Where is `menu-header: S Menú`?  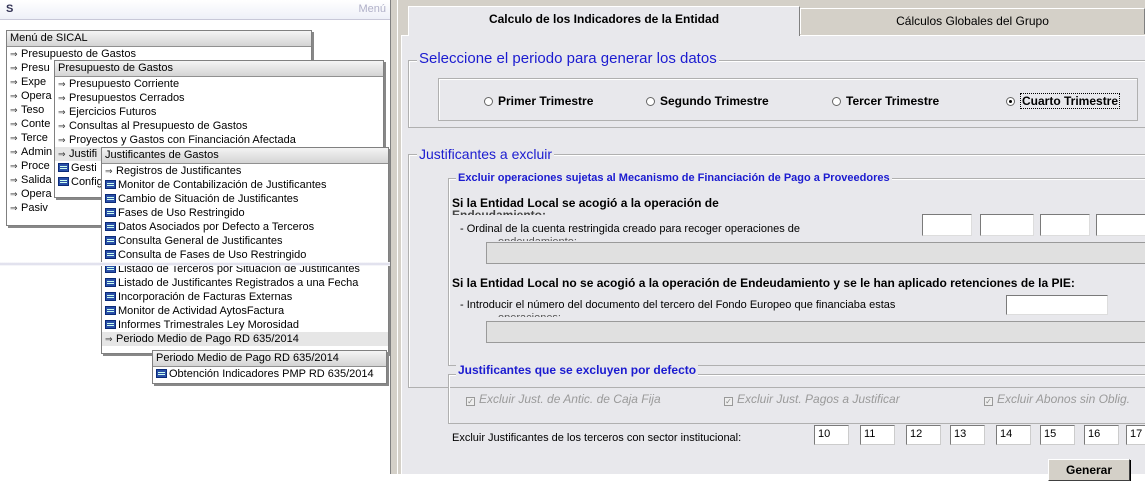
menu-header: S Menú is located at coordinates (195, 10).